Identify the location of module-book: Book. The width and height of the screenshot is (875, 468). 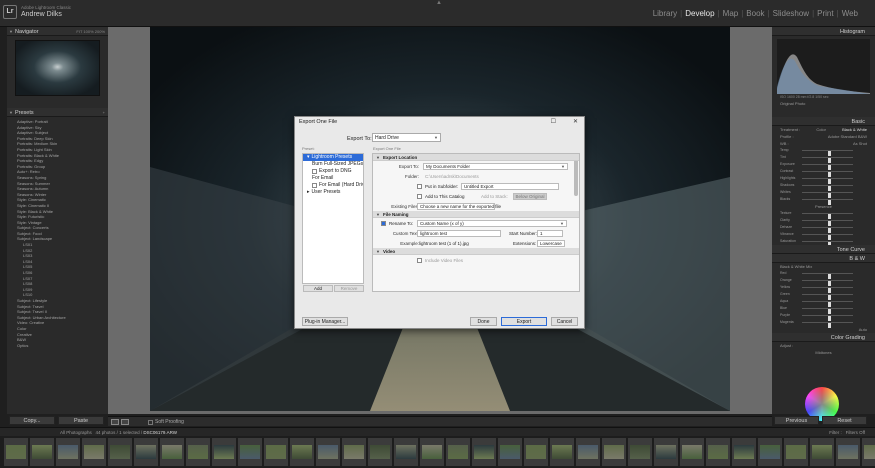
(755, 13).